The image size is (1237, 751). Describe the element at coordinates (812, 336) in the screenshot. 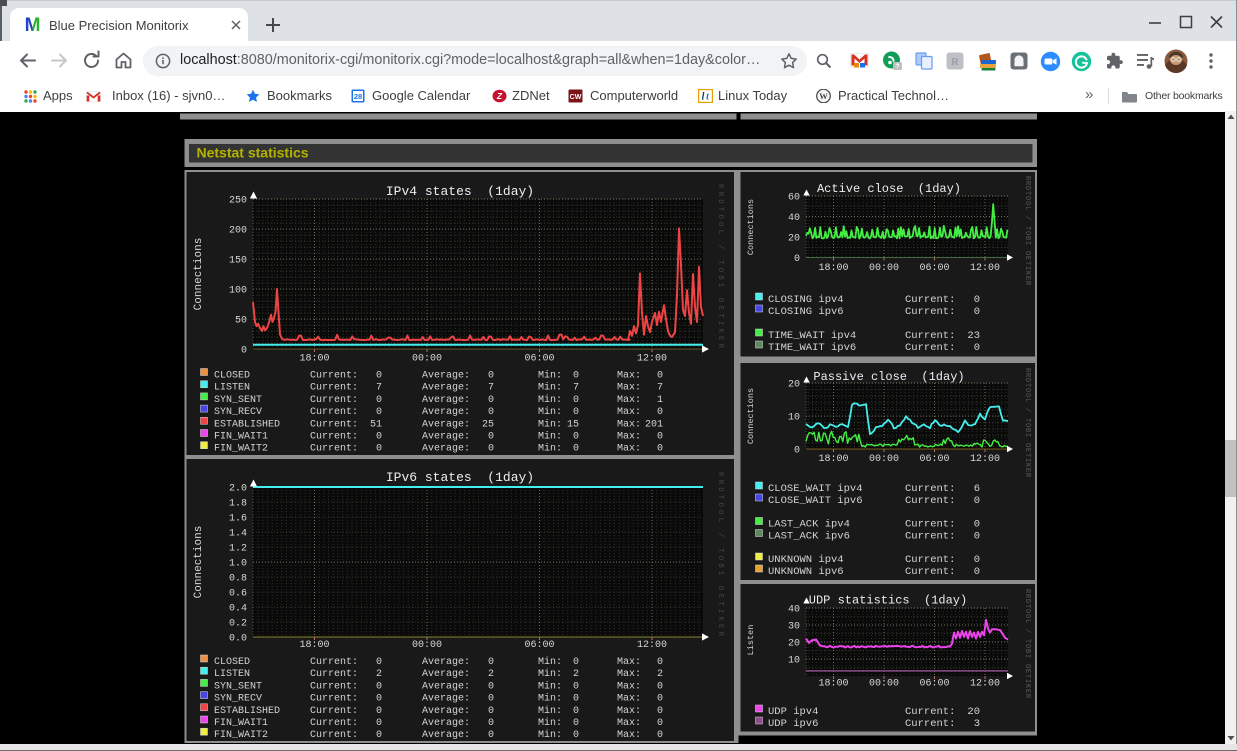

I see `svg-text: TIME_WAIT ipv4` at that location.